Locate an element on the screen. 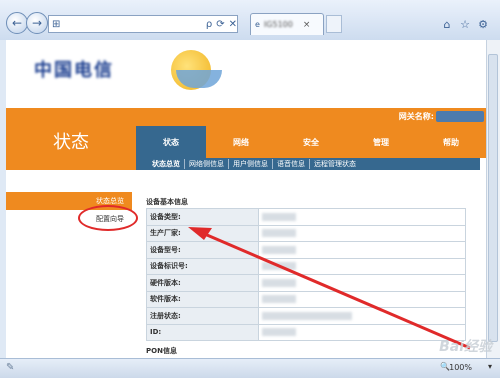 This screenshot has height=378, width=500. status-bar is located at coordinates (250, 368).